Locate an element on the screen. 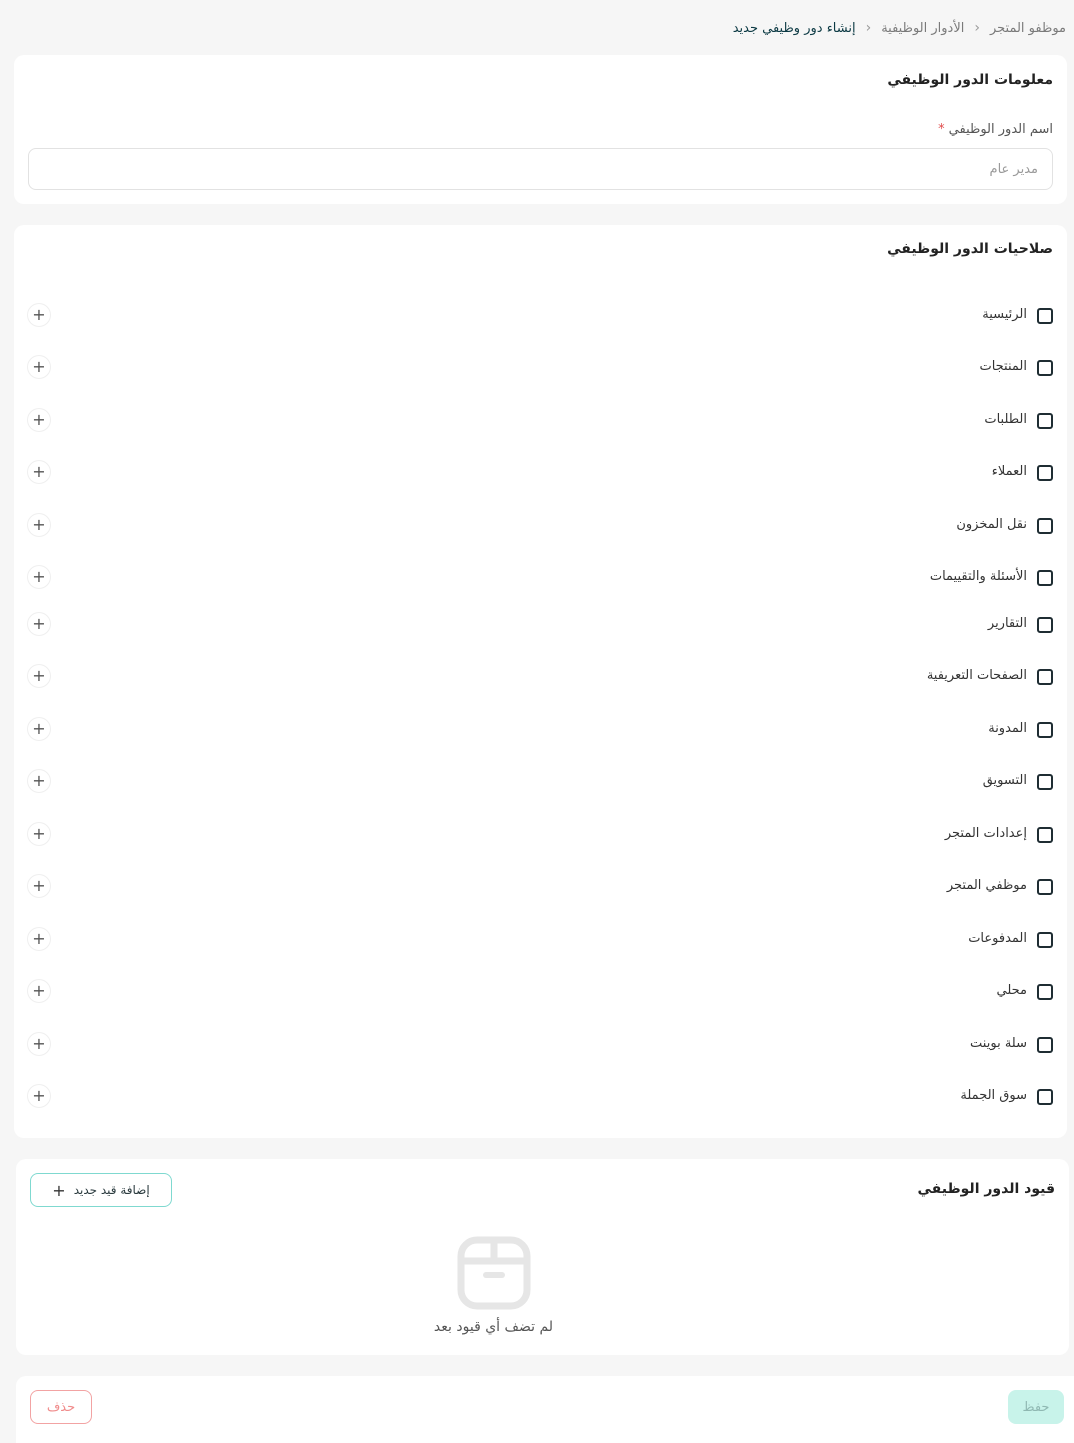  permission-label: المدفوعات is located at coordinates (997, 938).